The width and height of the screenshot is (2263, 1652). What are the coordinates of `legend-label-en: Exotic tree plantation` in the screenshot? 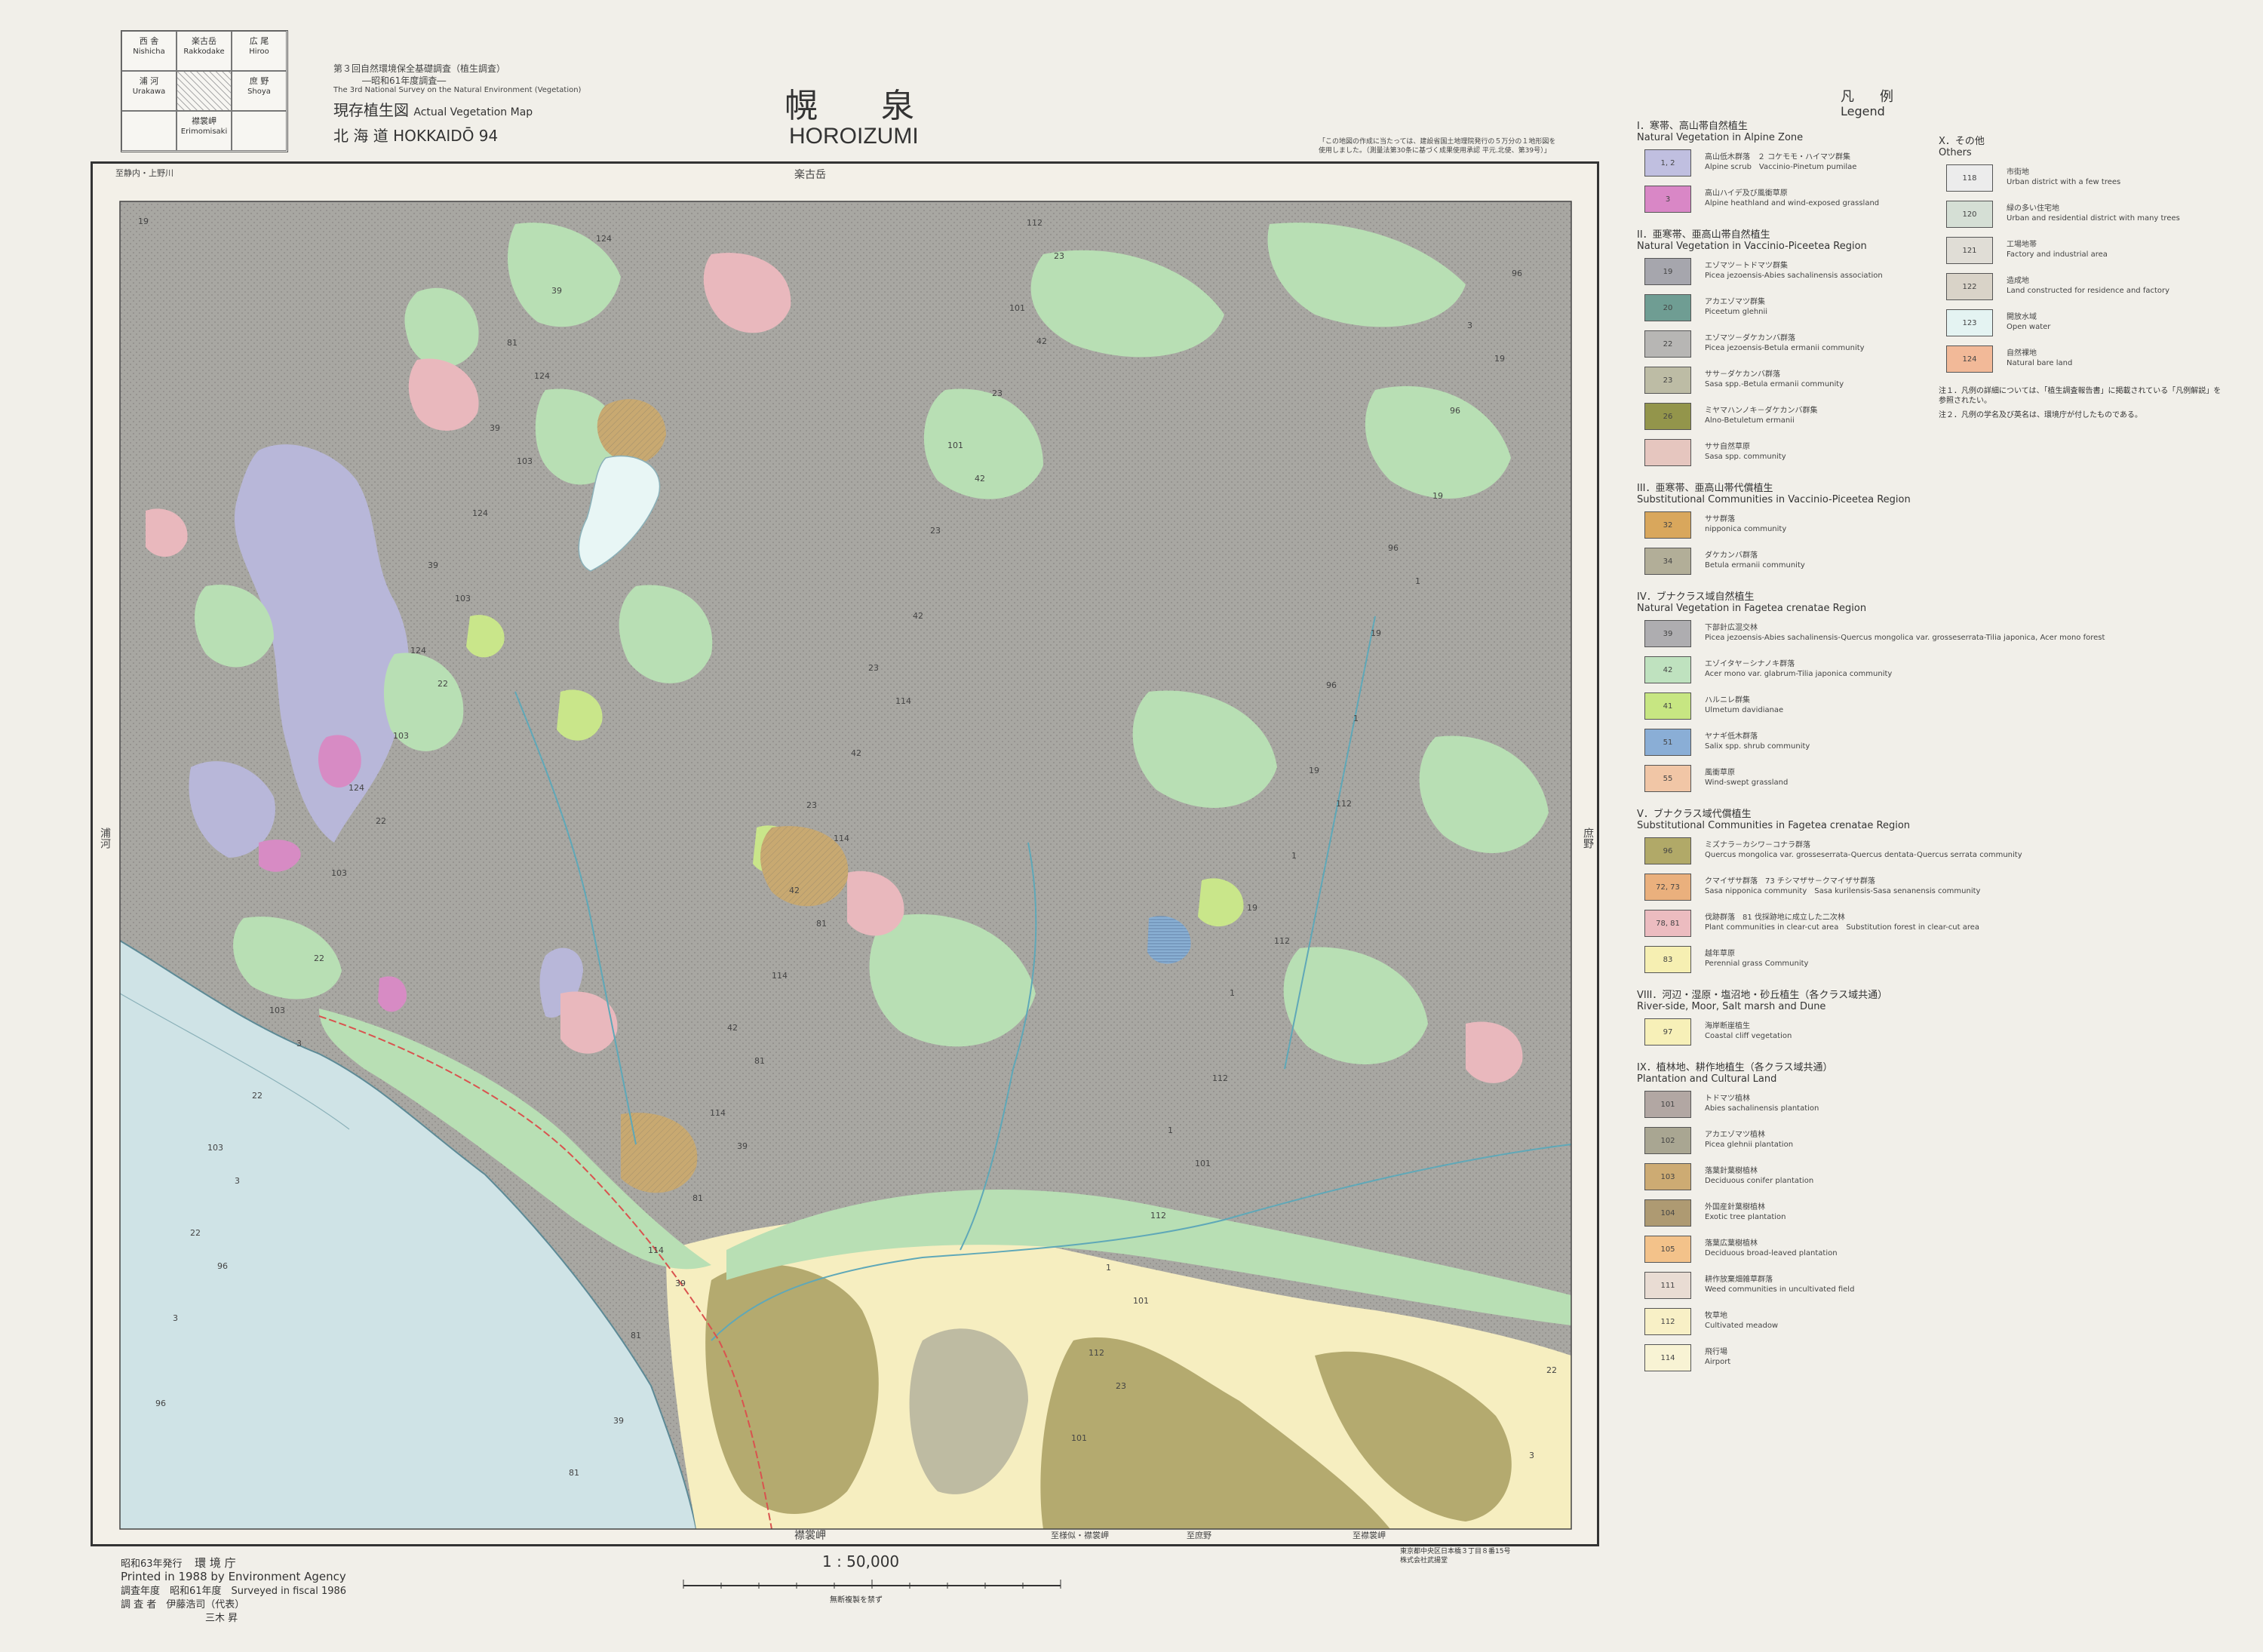 It's located at (1745, 1217).